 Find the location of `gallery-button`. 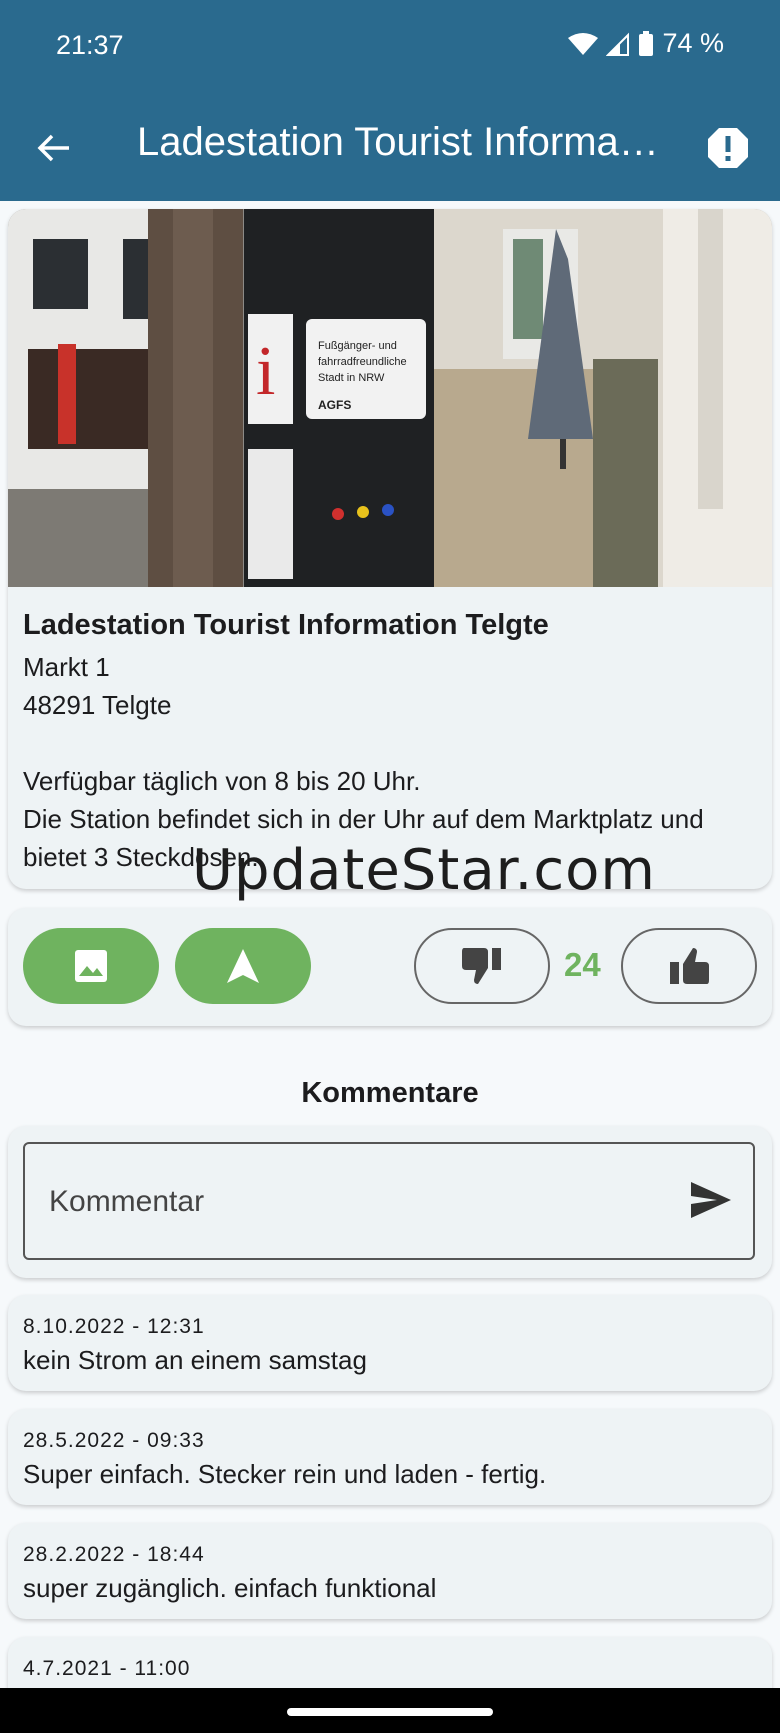

gallery-button is located at coordinates (91, 966).